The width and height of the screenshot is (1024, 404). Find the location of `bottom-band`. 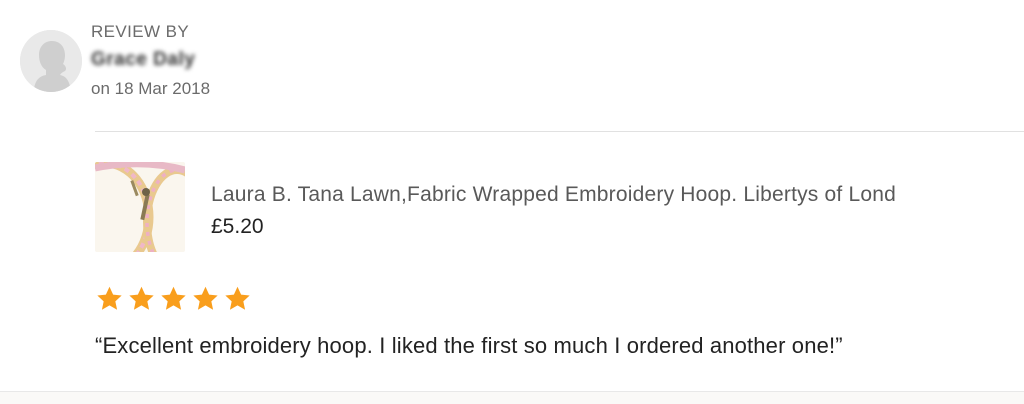

bottom-band is located at coordinates (512, 398).